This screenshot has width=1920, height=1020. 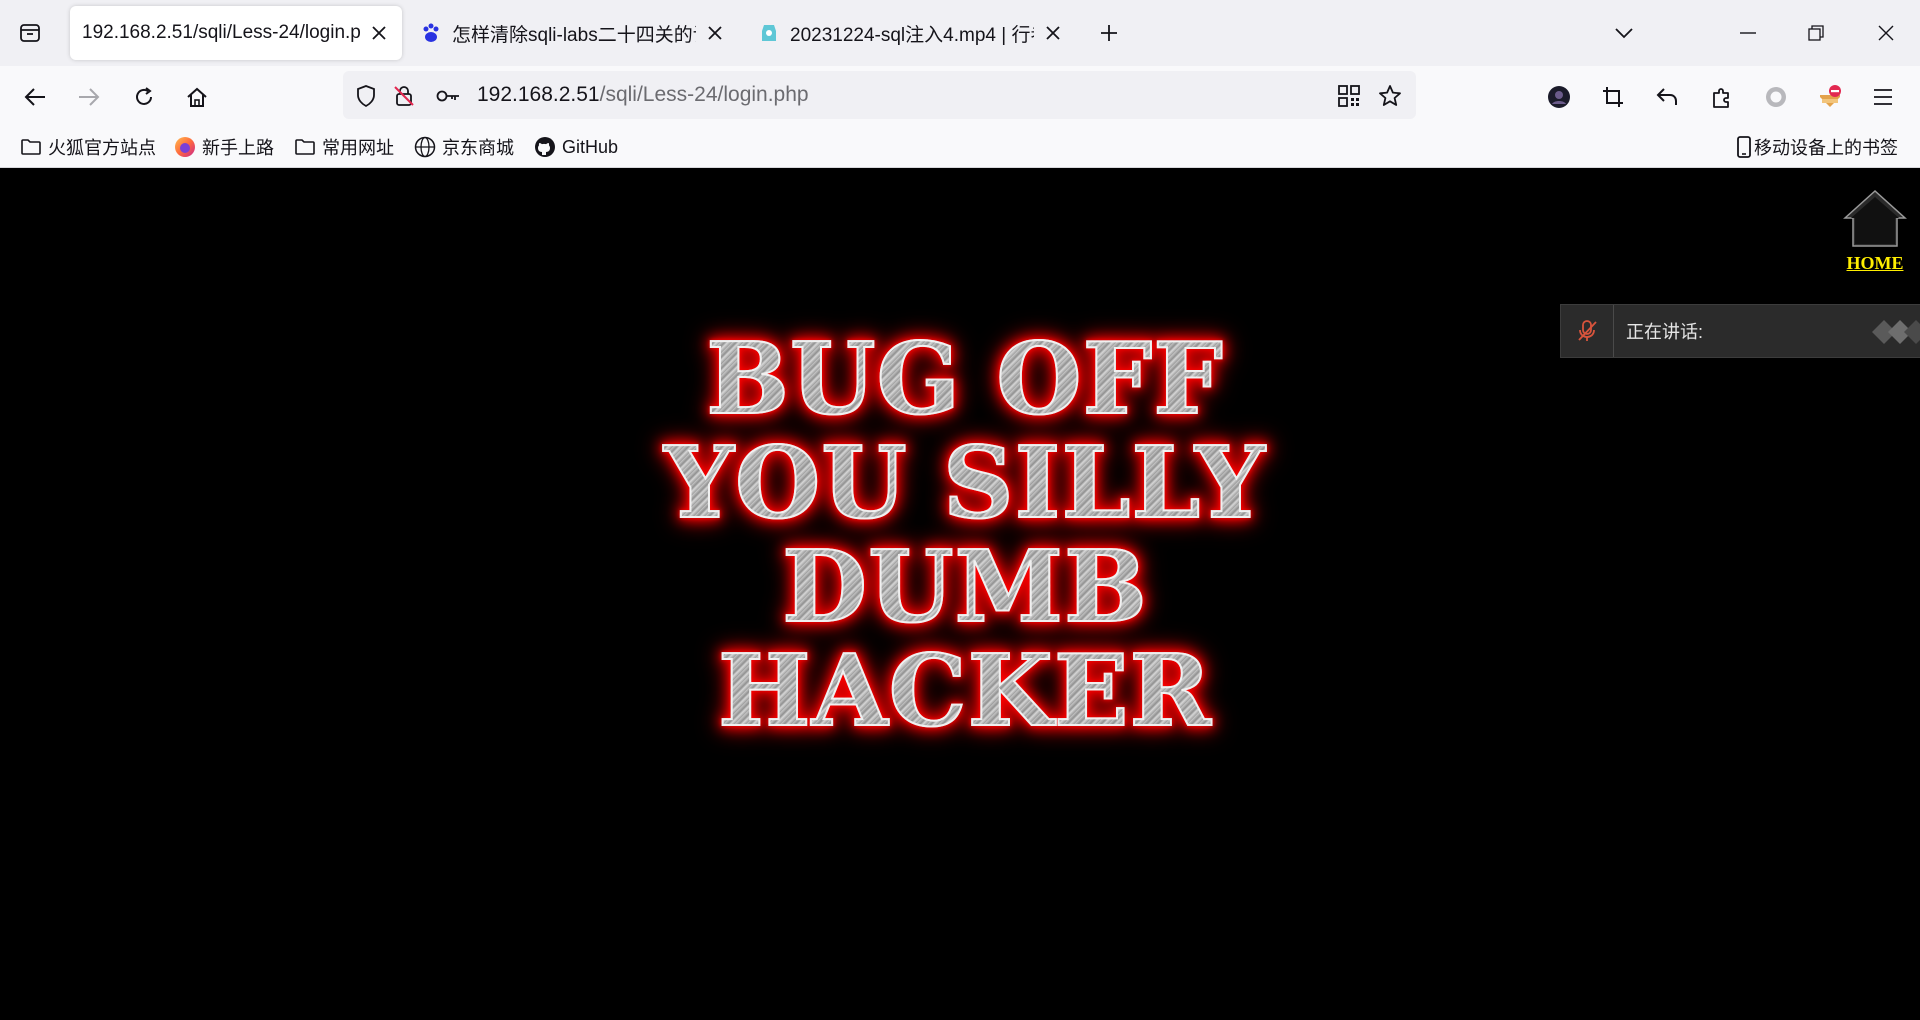 What do you see at coordinates (431, 33) in the screenshot?
I see `baidu-paw-icon` at bounding box center [431, 33].